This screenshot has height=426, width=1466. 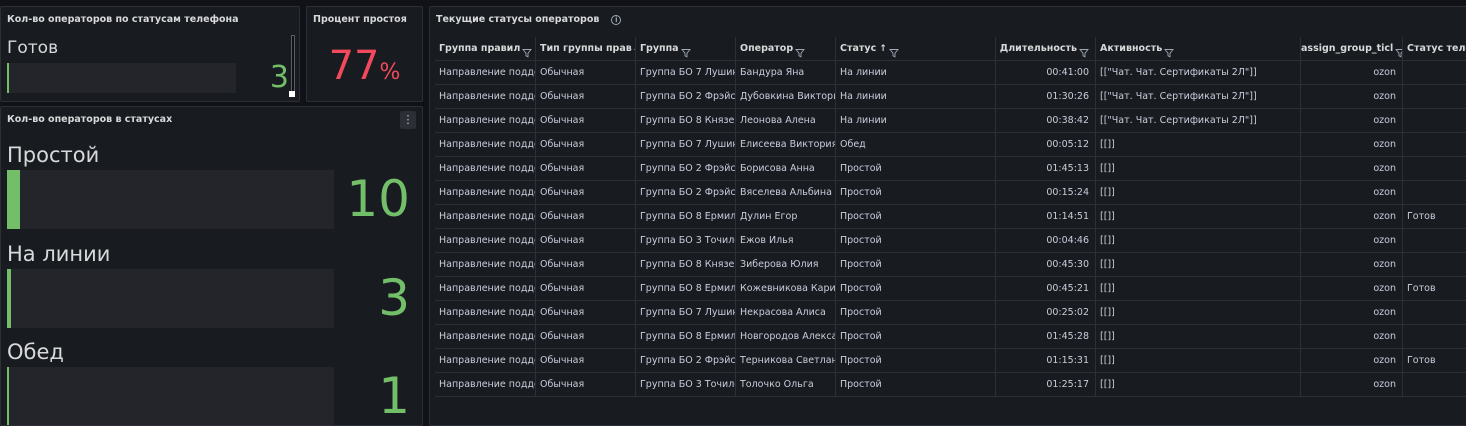 What do you see at coordinates (1045, 241) in the screenshot?
I see `cell-duration: 00:04:46` at bounding box center [1045, 241].